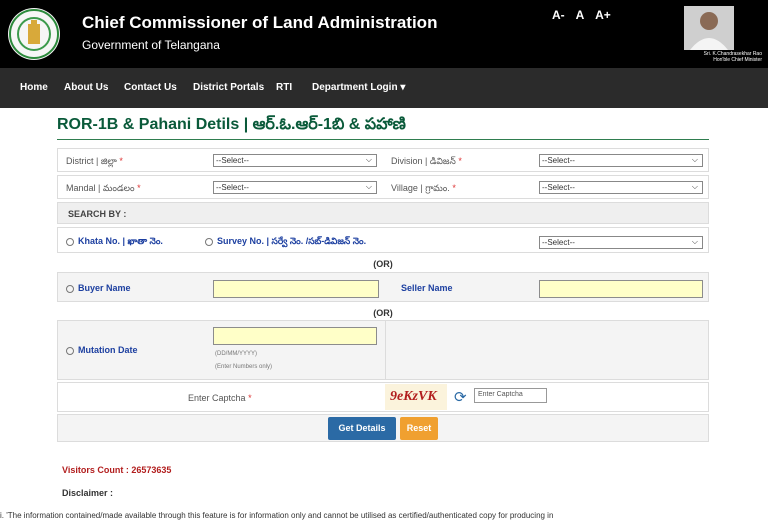  What do you see at coordinates (151, 45) in the screenshot?
I see `site-subtitle: Government of Telangana` at bounding box center [151, 45].